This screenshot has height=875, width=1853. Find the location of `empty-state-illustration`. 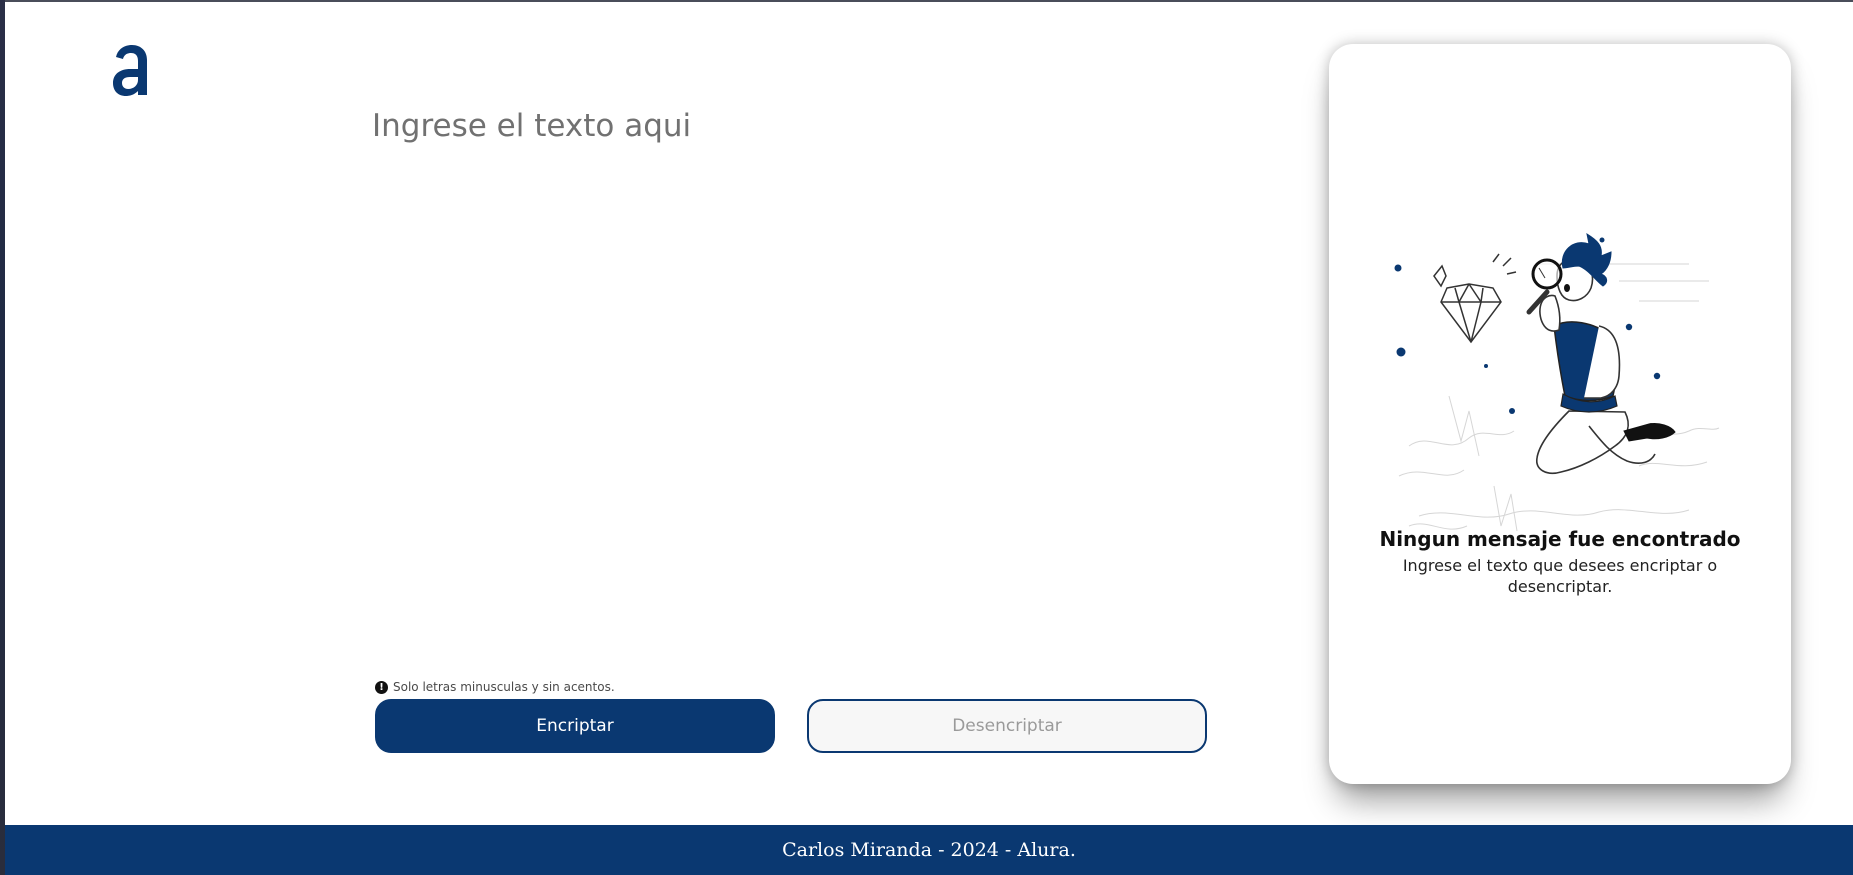

empty-state-illustration is located at coordinates (1557, 382).